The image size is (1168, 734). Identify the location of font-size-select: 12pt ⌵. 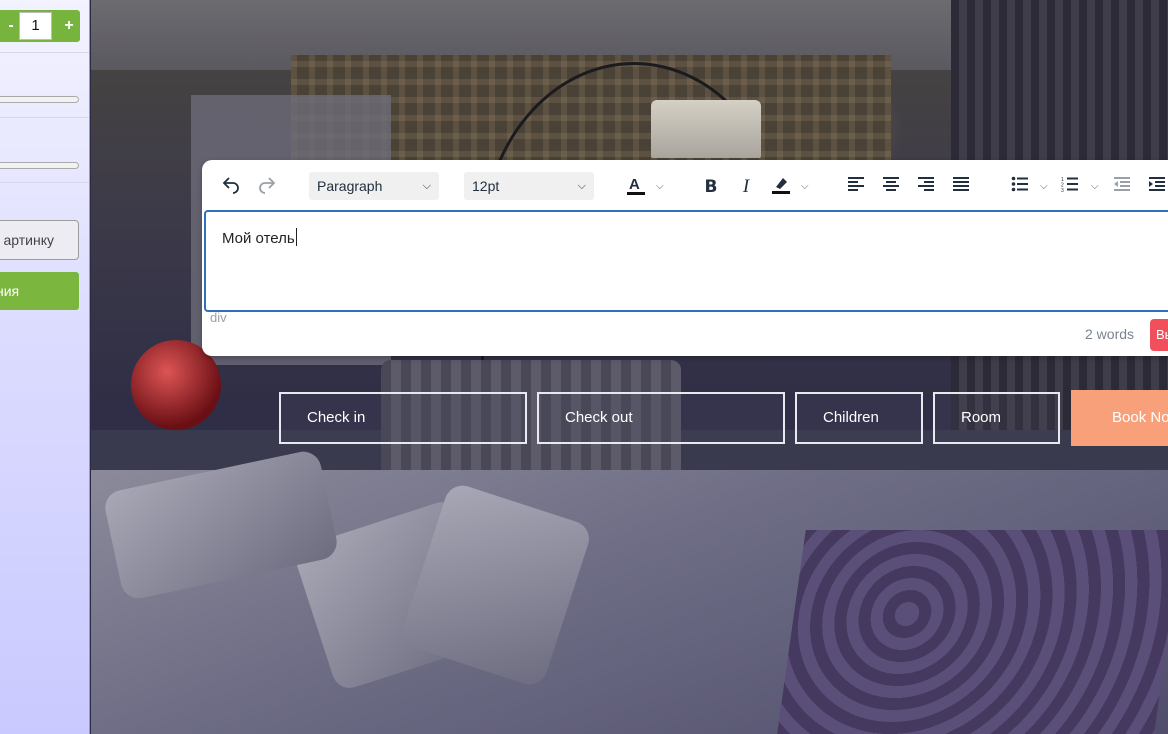
(529, 186).